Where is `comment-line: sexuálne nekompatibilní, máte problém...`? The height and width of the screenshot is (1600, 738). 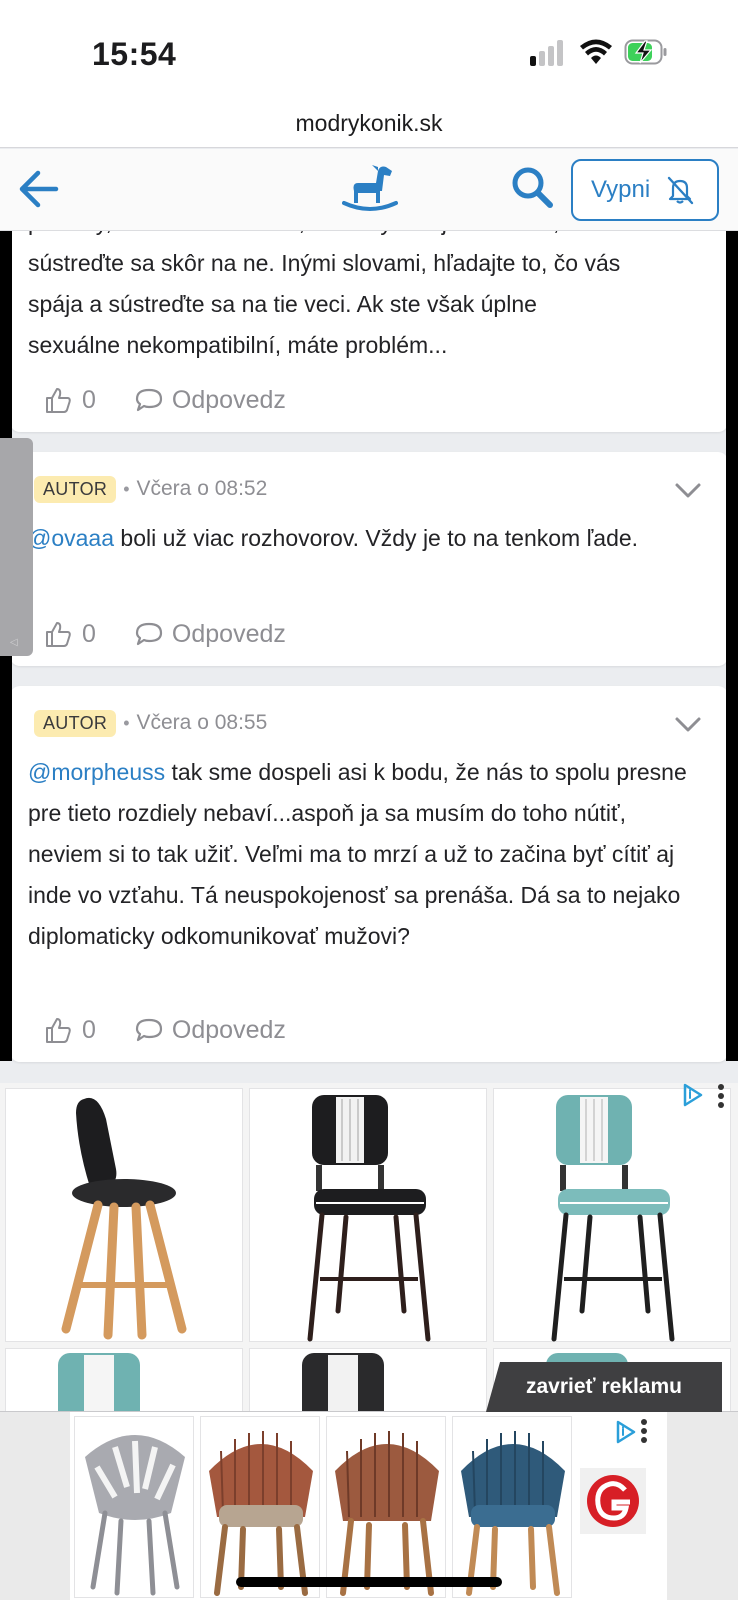 comment-line: sexuálne nekompatibilní, máte problém... is located at coordinates (238, 345).